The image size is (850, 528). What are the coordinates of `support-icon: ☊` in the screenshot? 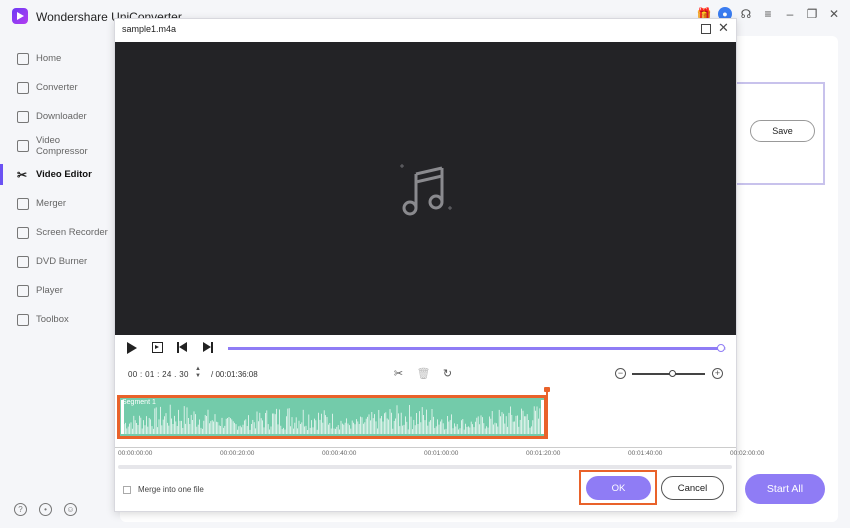 It's located at (746, 14).